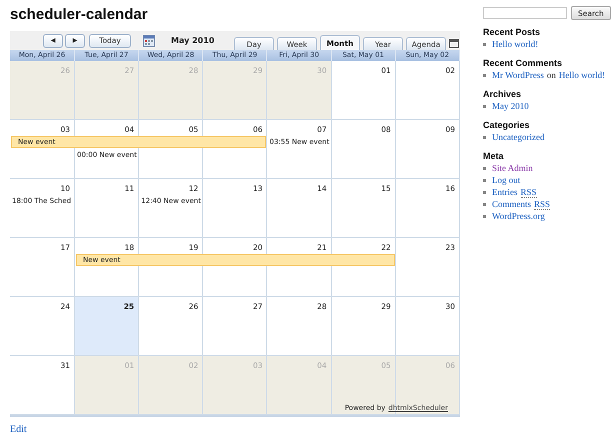 This screenshot has height=438, width=615. Describe the element at coordinates (502, 94) in the screenshot. I see `section-heading: Archives` at that location.